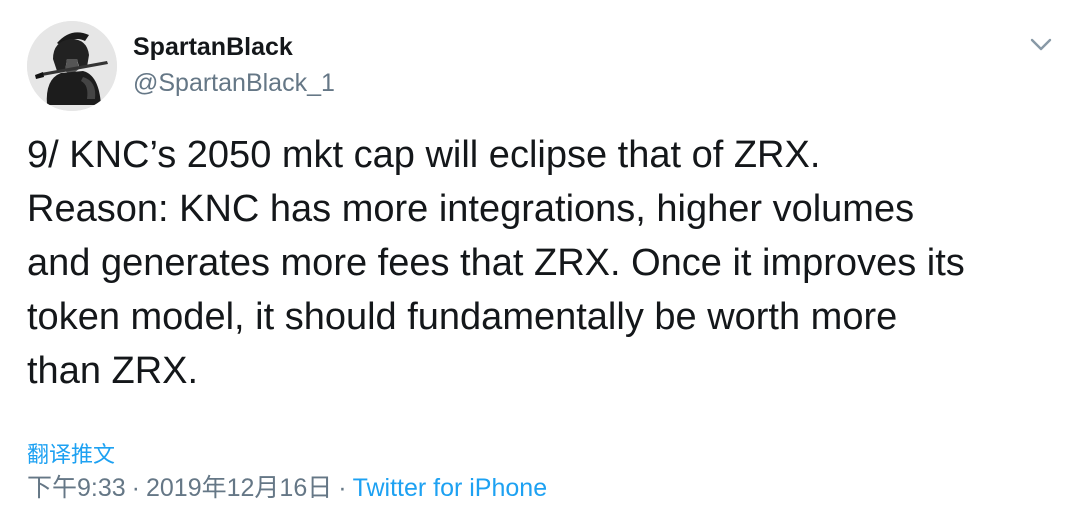 This screenshot has width=1080, height=525. I want to click on chevron-down-icon, so click(1041, 44).